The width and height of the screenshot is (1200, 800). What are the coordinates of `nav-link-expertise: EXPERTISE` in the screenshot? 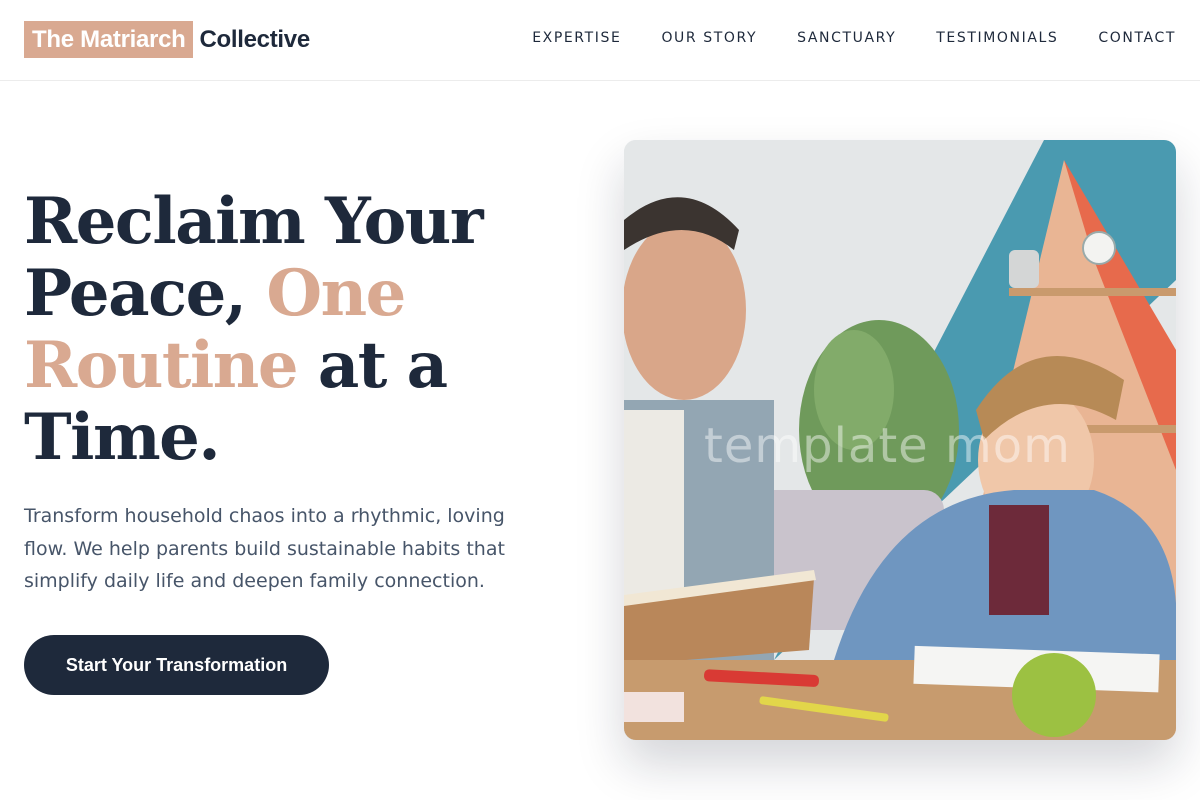 It's located at (576, 38).